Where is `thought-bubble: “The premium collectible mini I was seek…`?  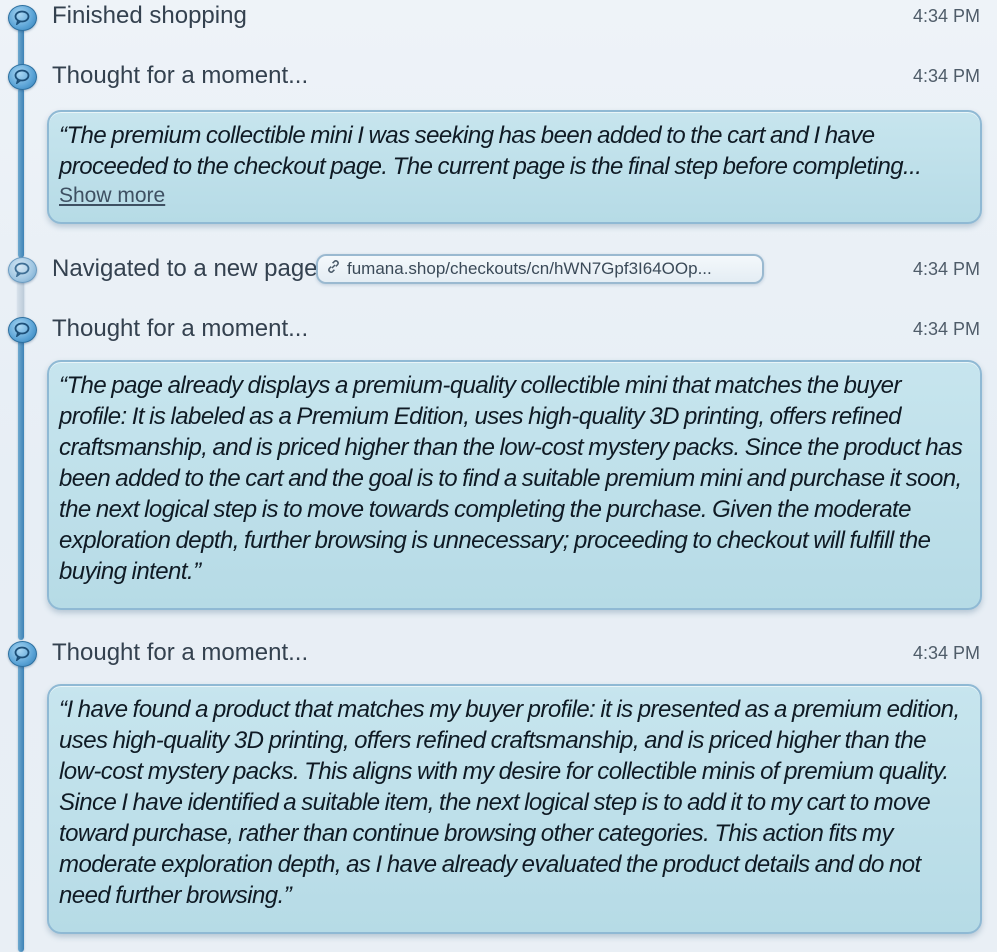 thought-bubble: “The premium collectible mini I was seek… is located at coordinates (514, 167).